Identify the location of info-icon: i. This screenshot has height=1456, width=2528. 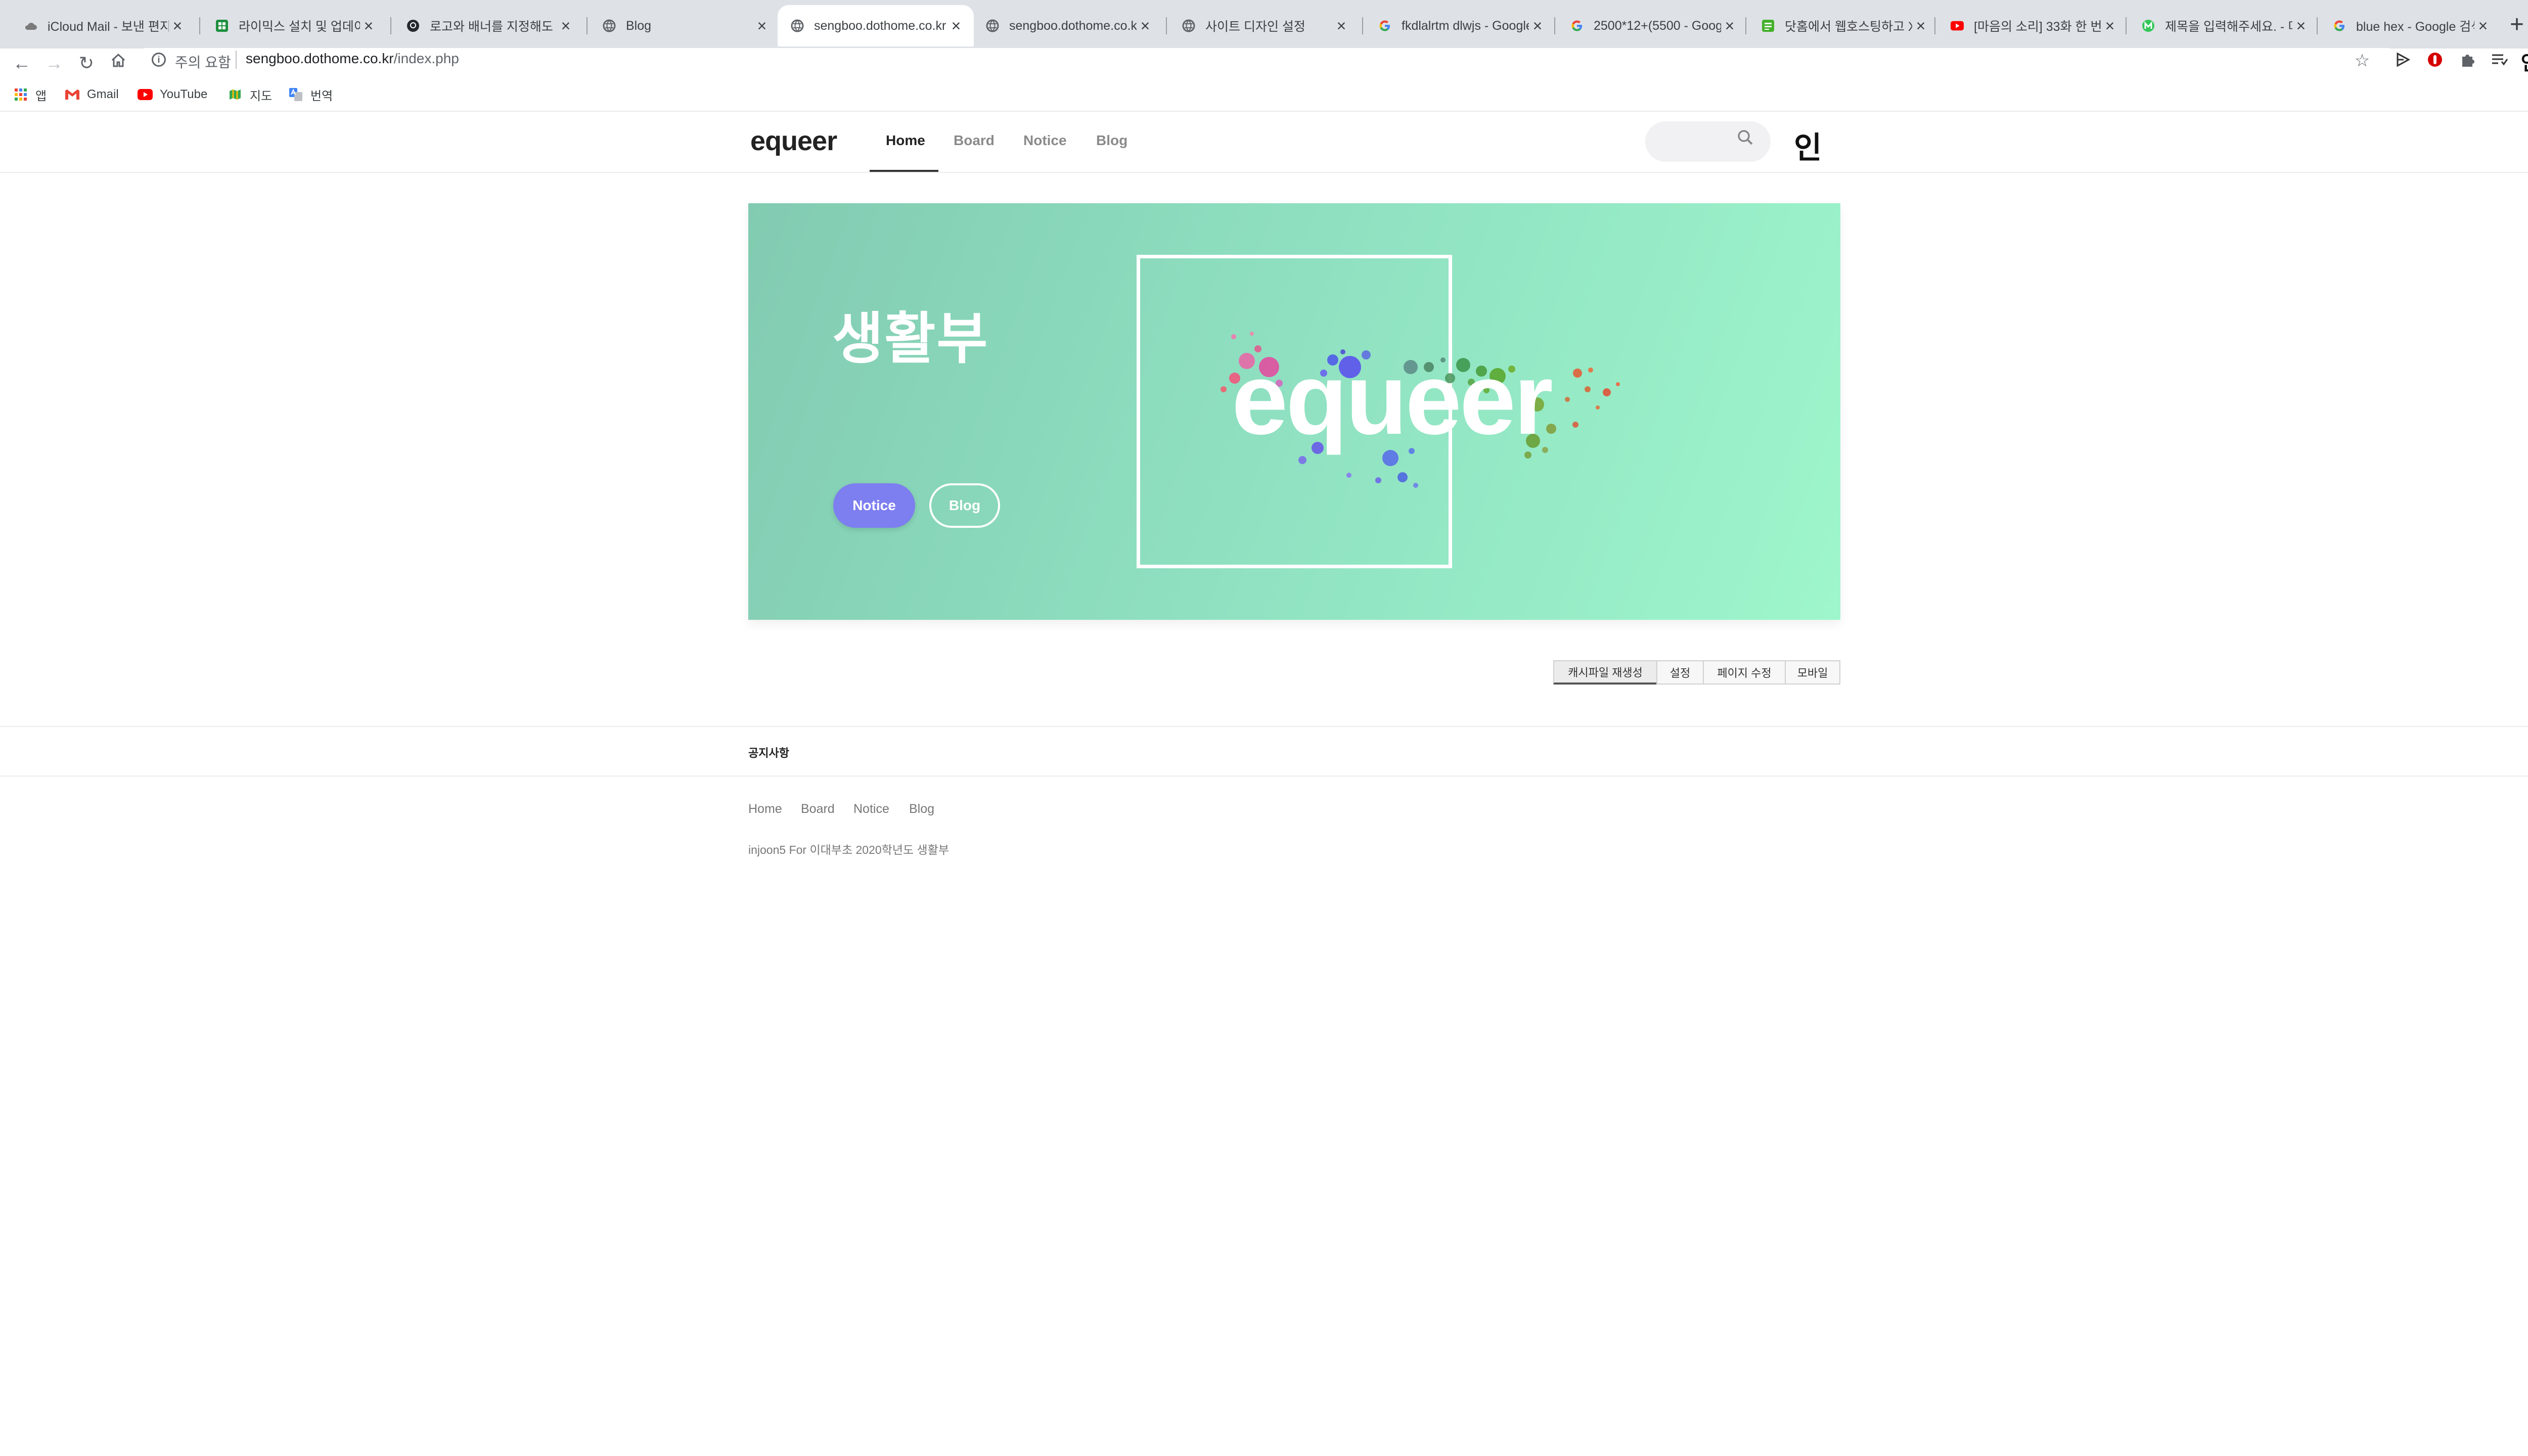
(159, 60).